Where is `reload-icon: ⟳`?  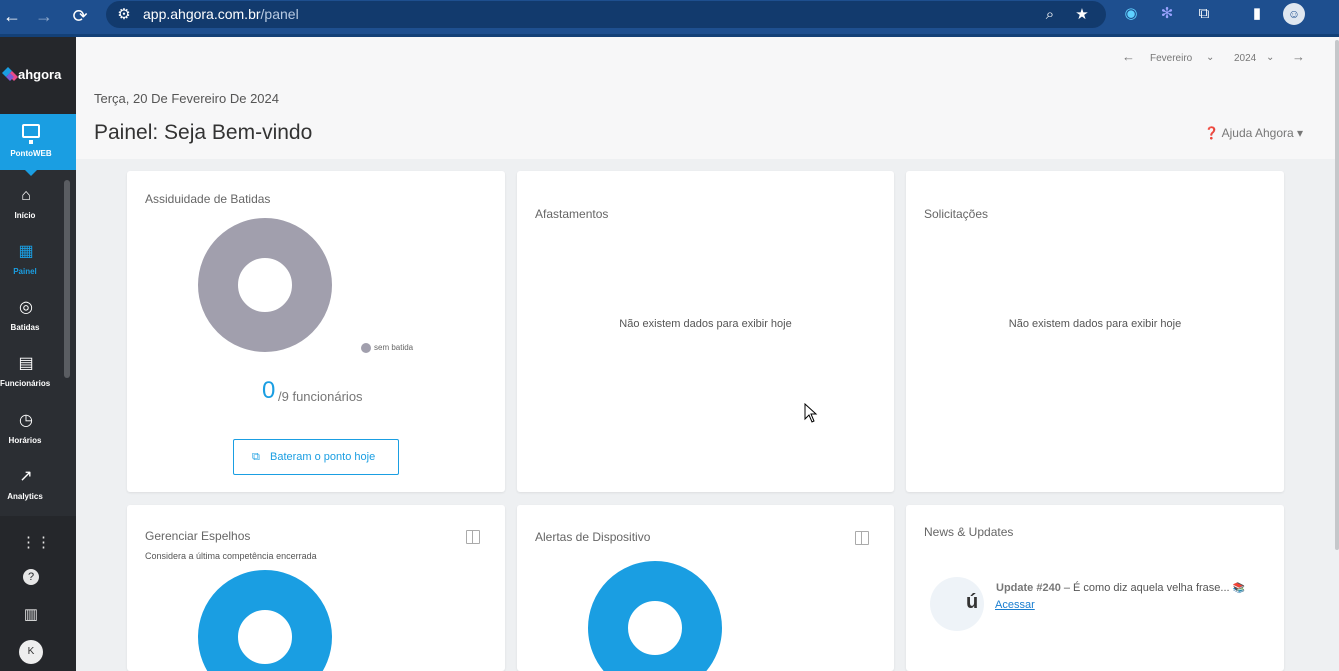 reload-icon: ⟳ is located at coordinates (80, 16).